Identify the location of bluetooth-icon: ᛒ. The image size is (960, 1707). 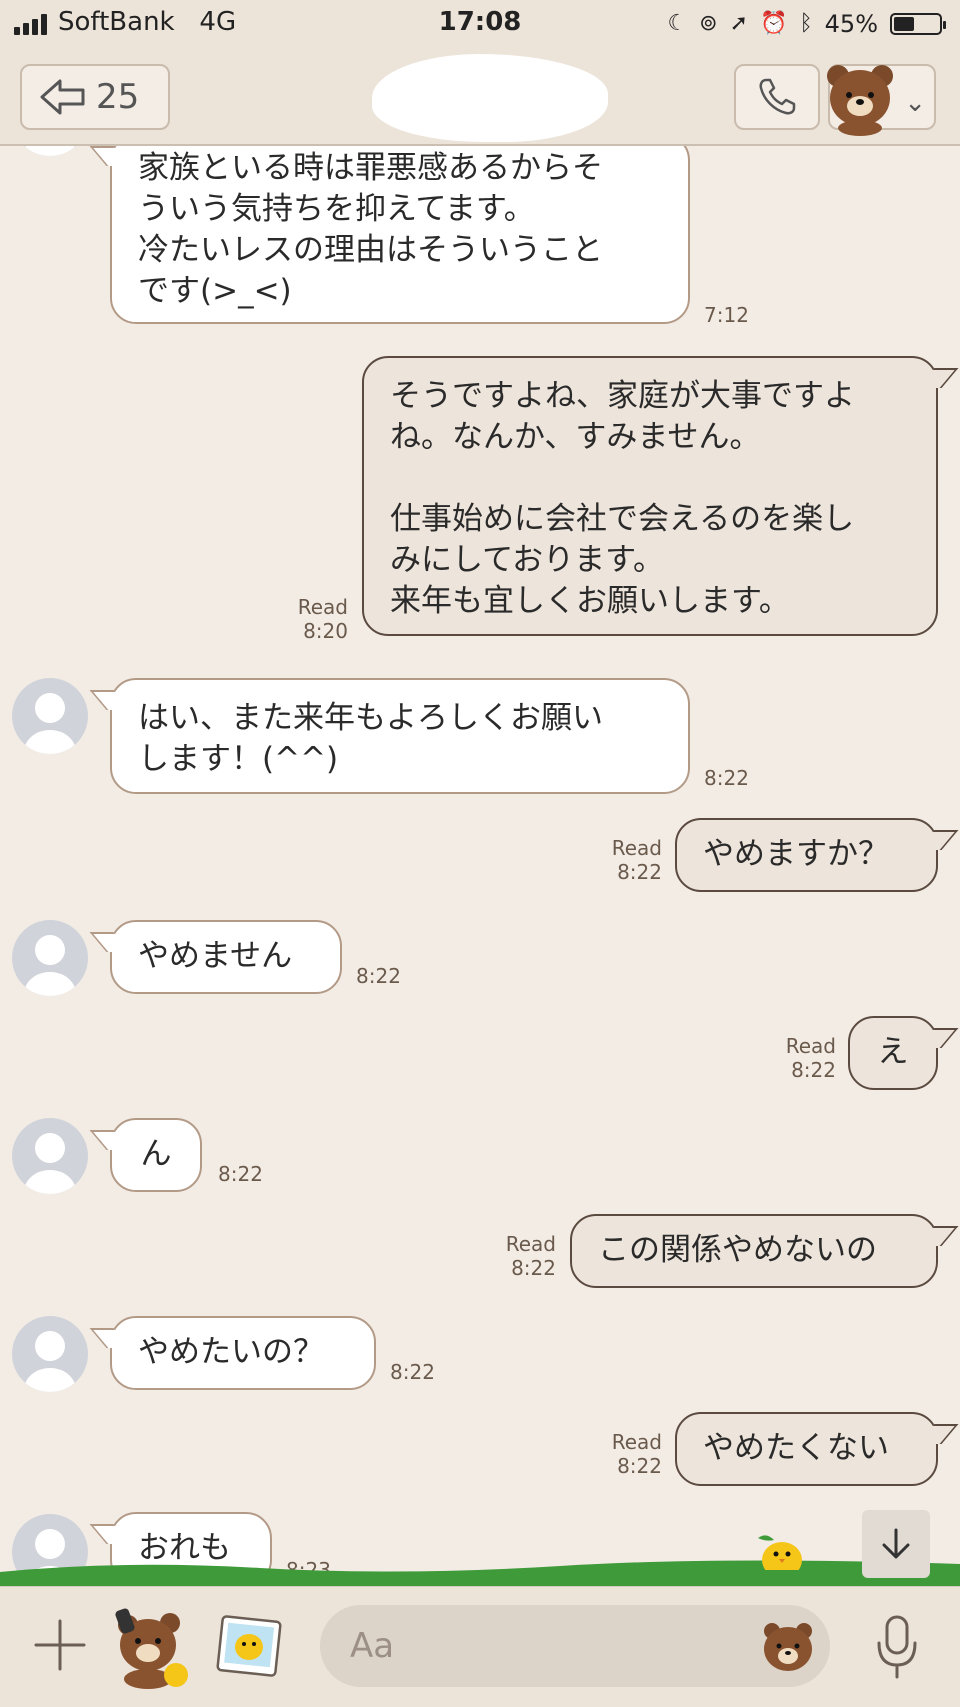
(806, 23).